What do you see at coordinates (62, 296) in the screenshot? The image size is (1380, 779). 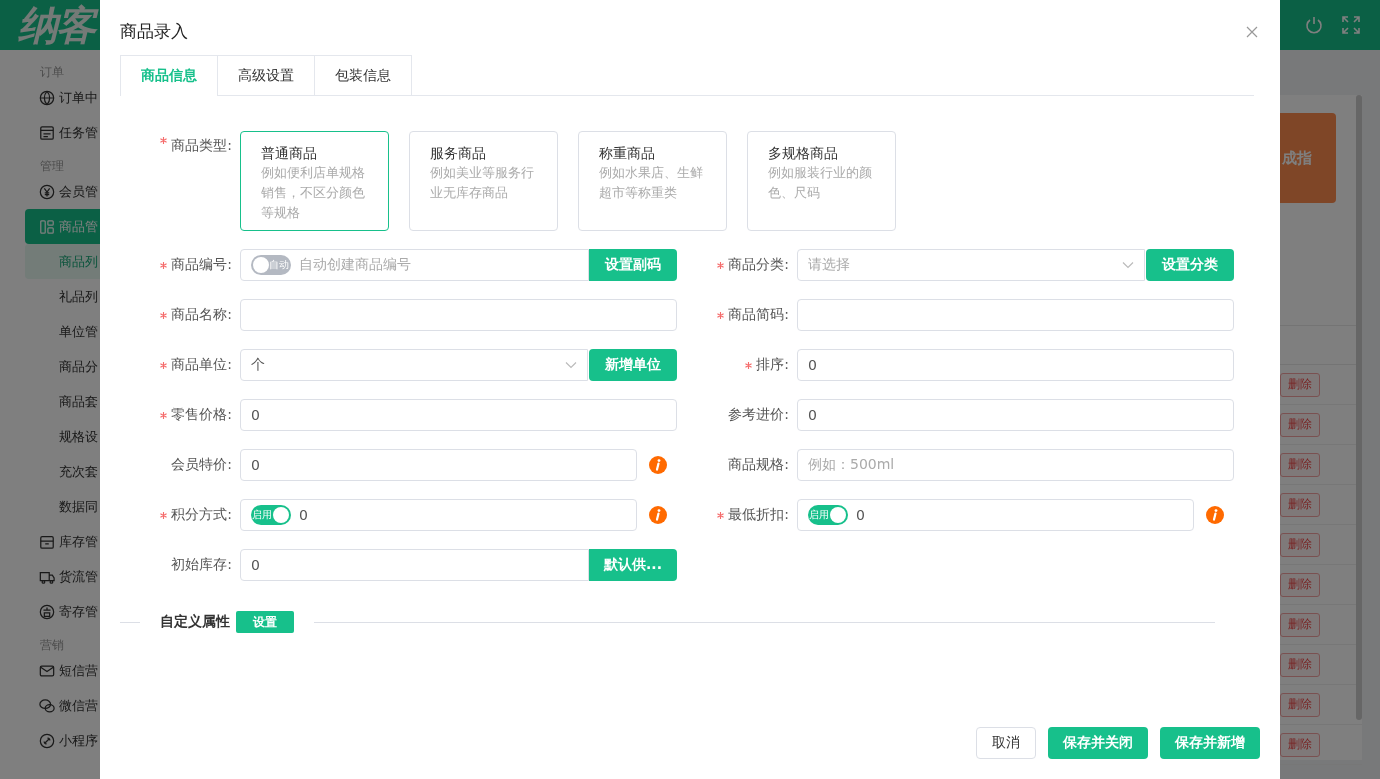 I see `submenu-item: 礼品列` at bounding box center [62, 296].